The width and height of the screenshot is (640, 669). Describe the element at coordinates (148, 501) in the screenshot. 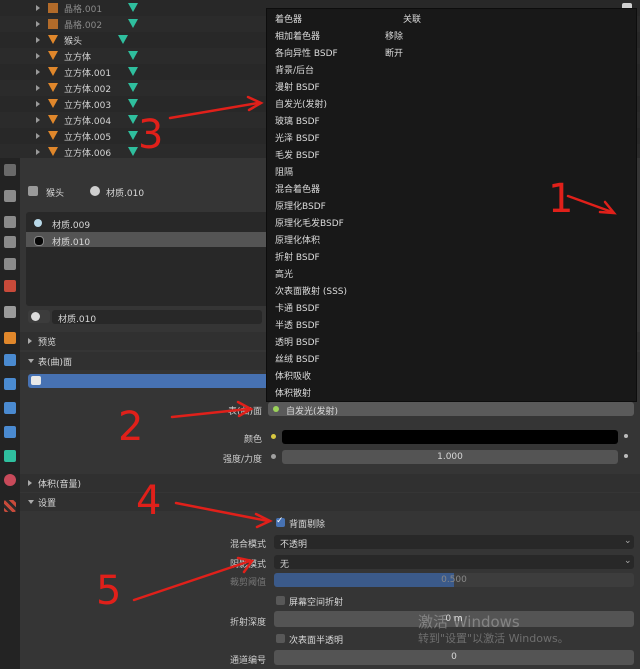

I see `annotation-number-4: 4` at that location.